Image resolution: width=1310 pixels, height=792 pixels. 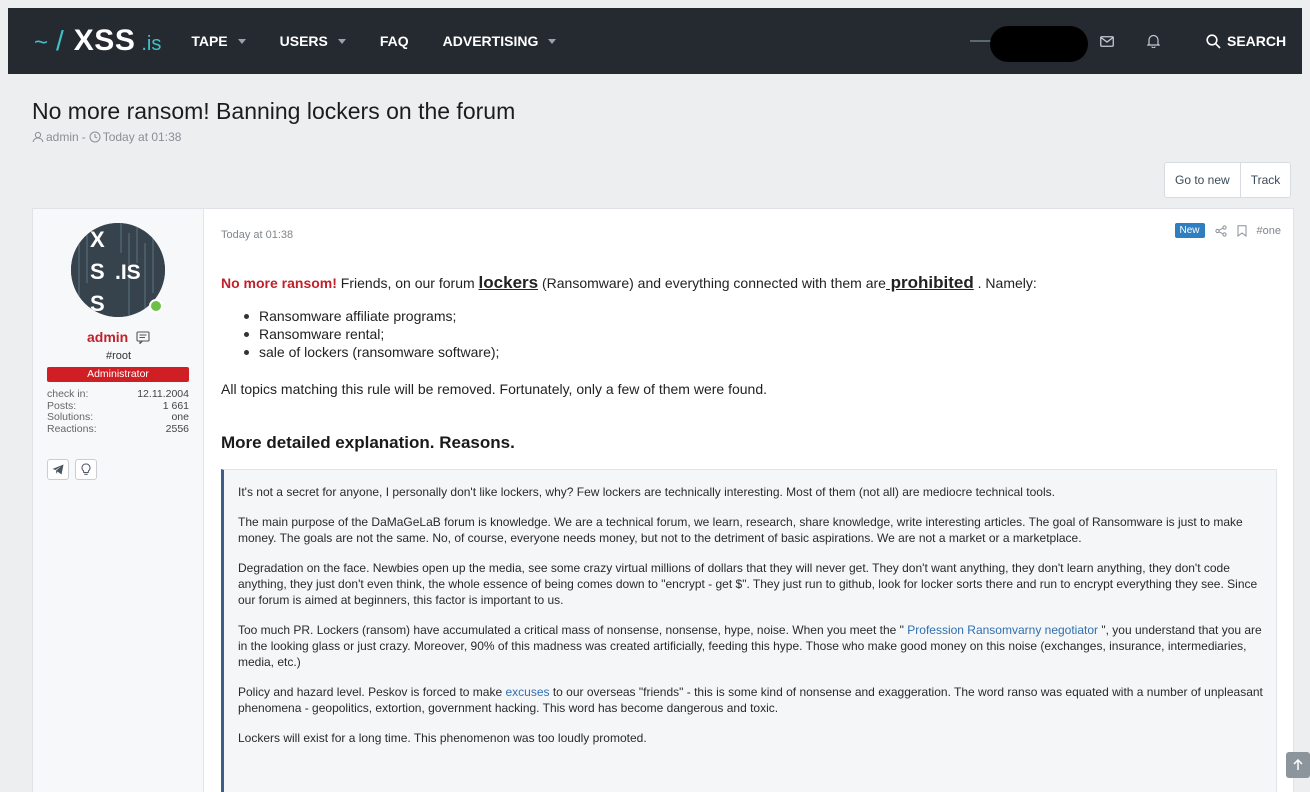 I want to click on lead-text-3: . Namely:, so click(x=1005, y=283).